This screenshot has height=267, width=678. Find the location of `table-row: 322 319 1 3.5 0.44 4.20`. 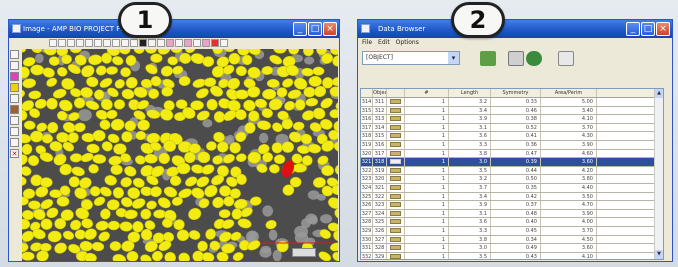

table-row: 322 319 1 3.5 0.44 4.20 is located at coordinates (512, 171).